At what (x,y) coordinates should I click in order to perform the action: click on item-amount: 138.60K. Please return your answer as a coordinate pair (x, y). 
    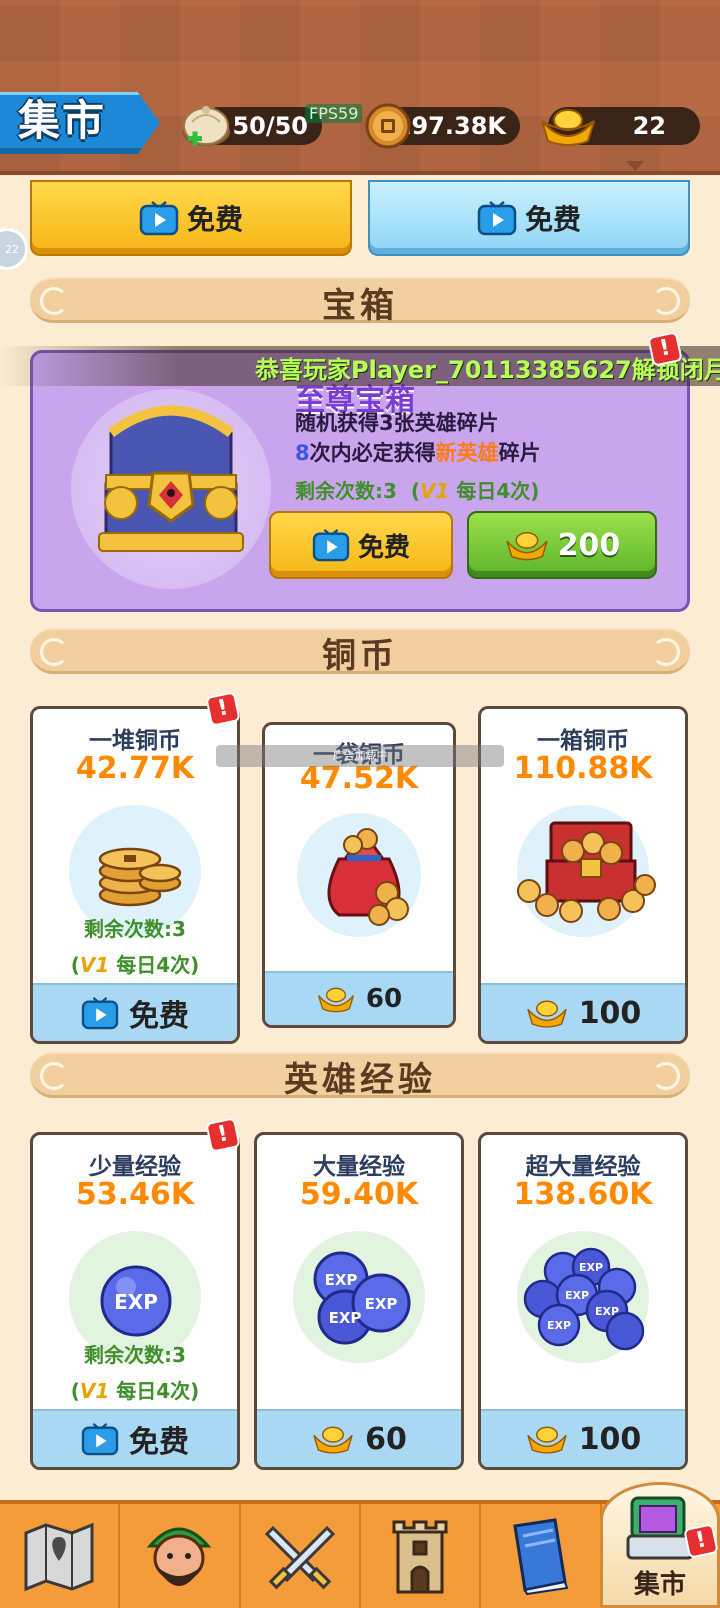
    Looking at the image, I should click on (583, 1194).